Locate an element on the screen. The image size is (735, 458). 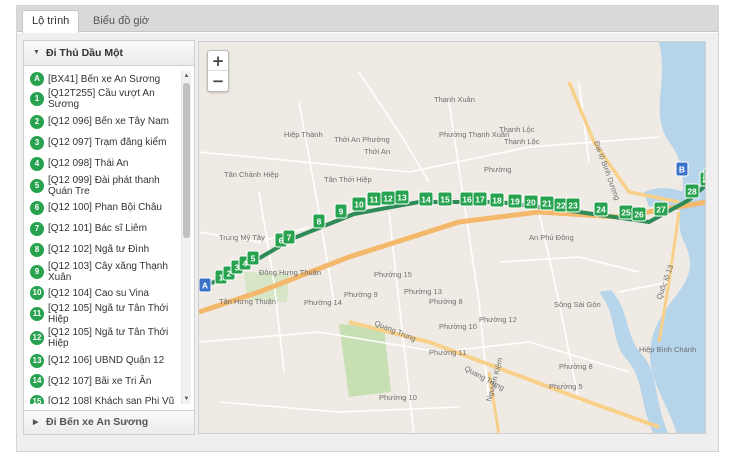
svg-text: 21 is located at coordinates (547, 204).